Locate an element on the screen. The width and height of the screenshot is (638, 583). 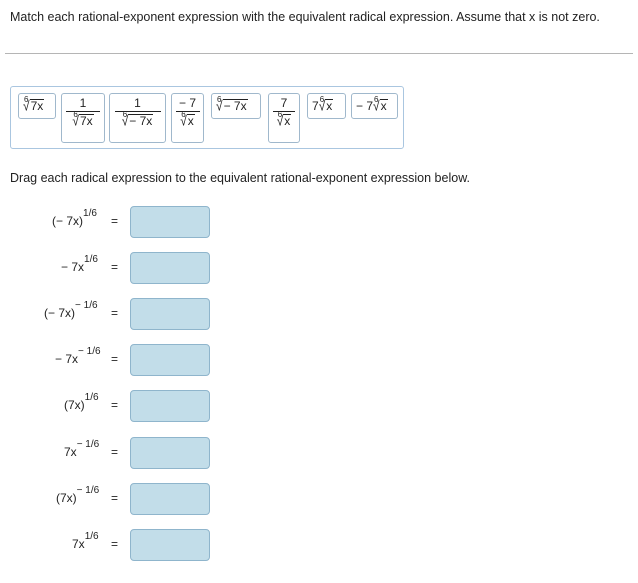
rational-exponent-expression: (− 7x)− 1/6 is located at coordinates (71, 310).